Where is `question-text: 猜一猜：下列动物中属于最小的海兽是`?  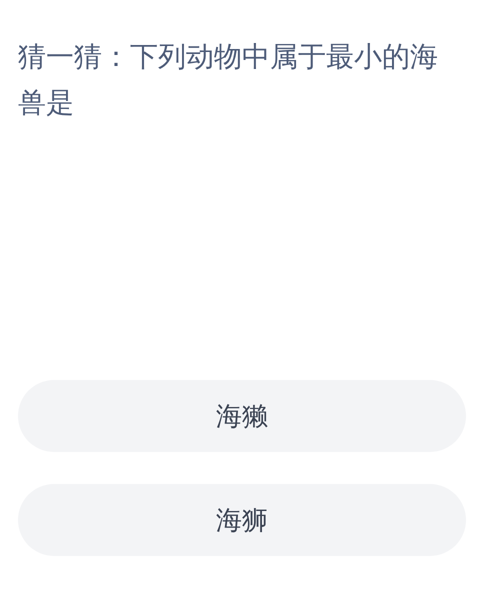
question-text: 猜一猜：下列动物中属于最小的海兽是 is located at coordinates (228, 80).